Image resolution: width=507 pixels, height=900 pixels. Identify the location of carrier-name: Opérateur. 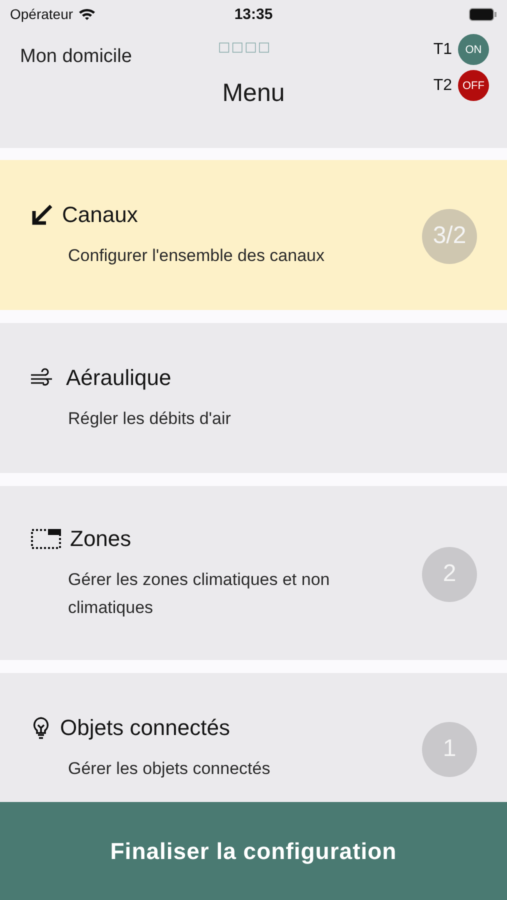
(42, 14).